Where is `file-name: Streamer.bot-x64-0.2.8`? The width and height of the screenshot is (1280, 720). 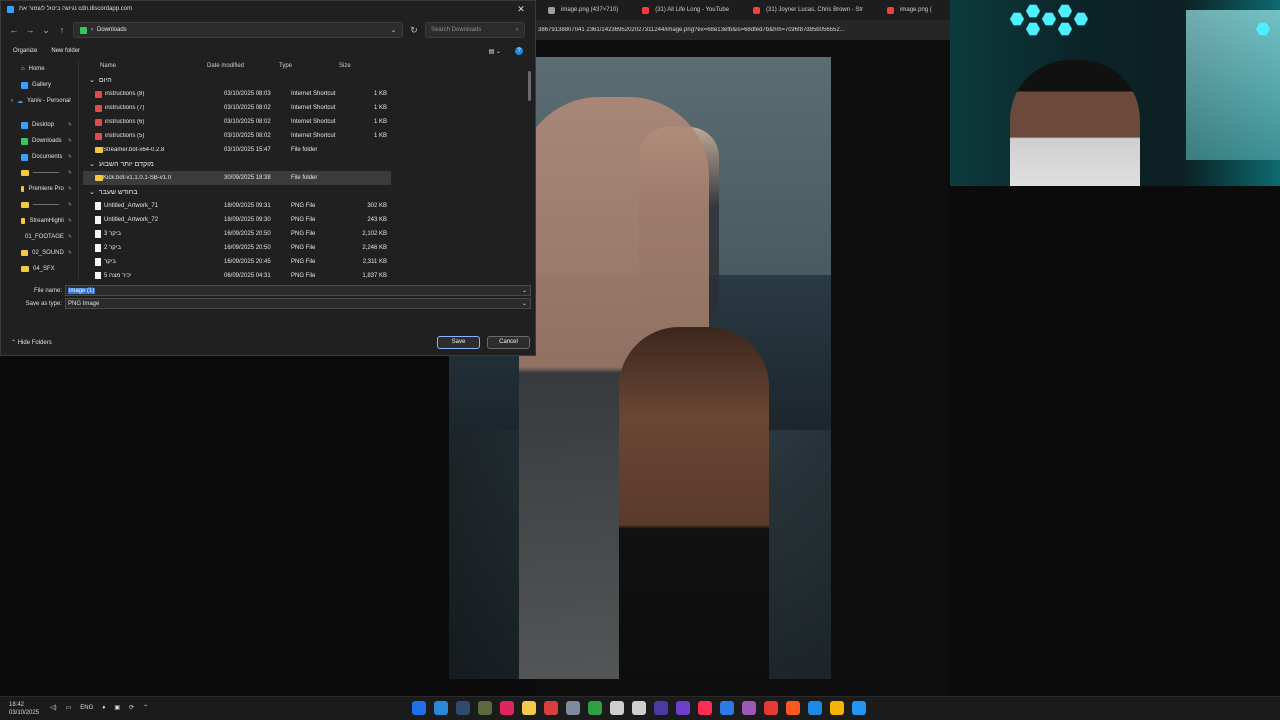
file-name: Streamer.bot-x64-0.2.8 is located at coordinates (134, 150).